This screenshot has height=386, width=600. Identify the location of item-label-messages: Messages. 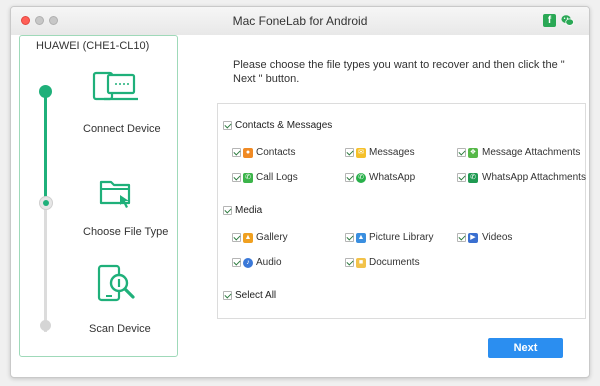
(392, 152).